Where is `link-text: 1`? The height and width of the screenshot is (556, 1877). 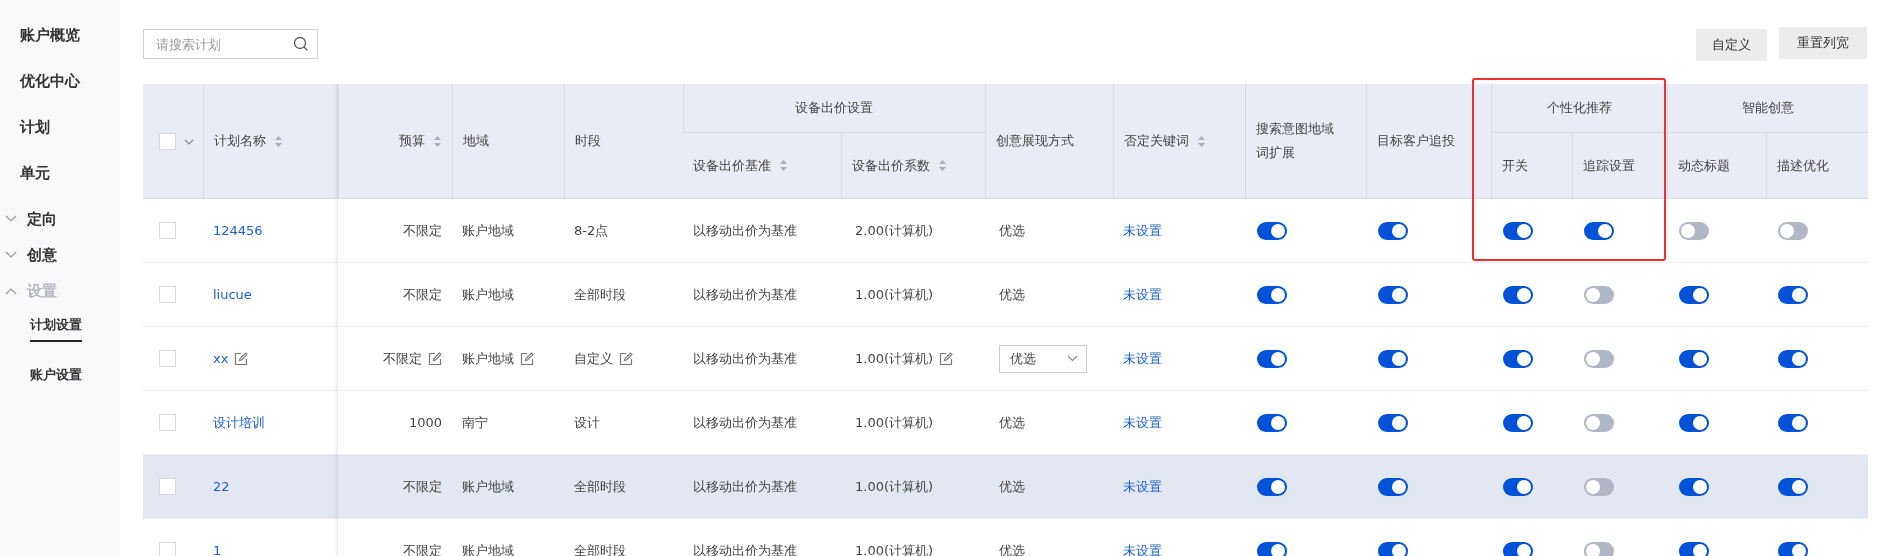
link-text: 1 is located at coordinates (217, 549).